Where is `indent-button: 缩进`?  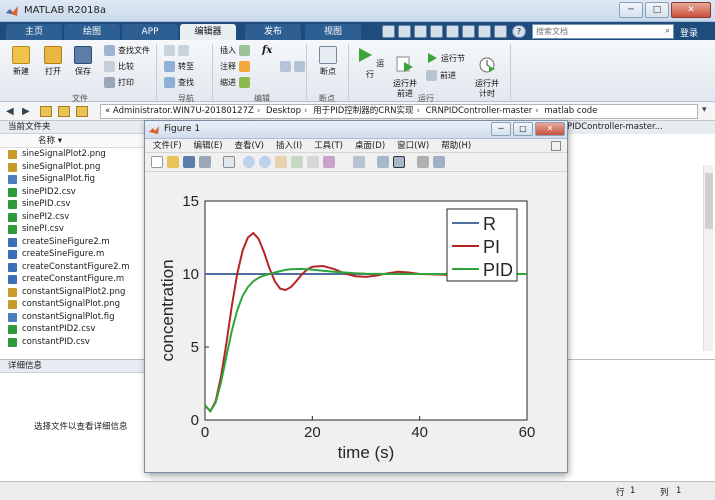 indent-button: 缩进 is located at coordinates (235, 82).